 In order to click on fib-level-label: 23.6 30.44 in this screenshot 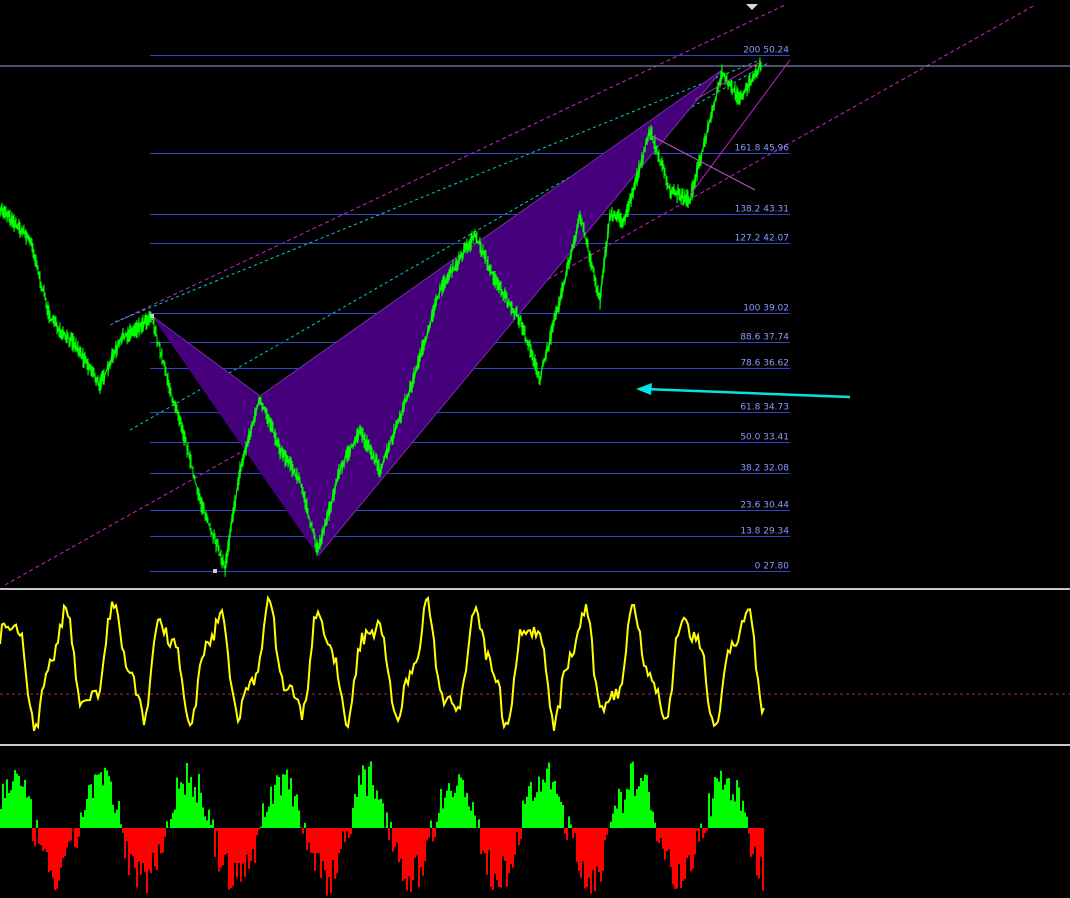, I will do `click(764, 506)`.